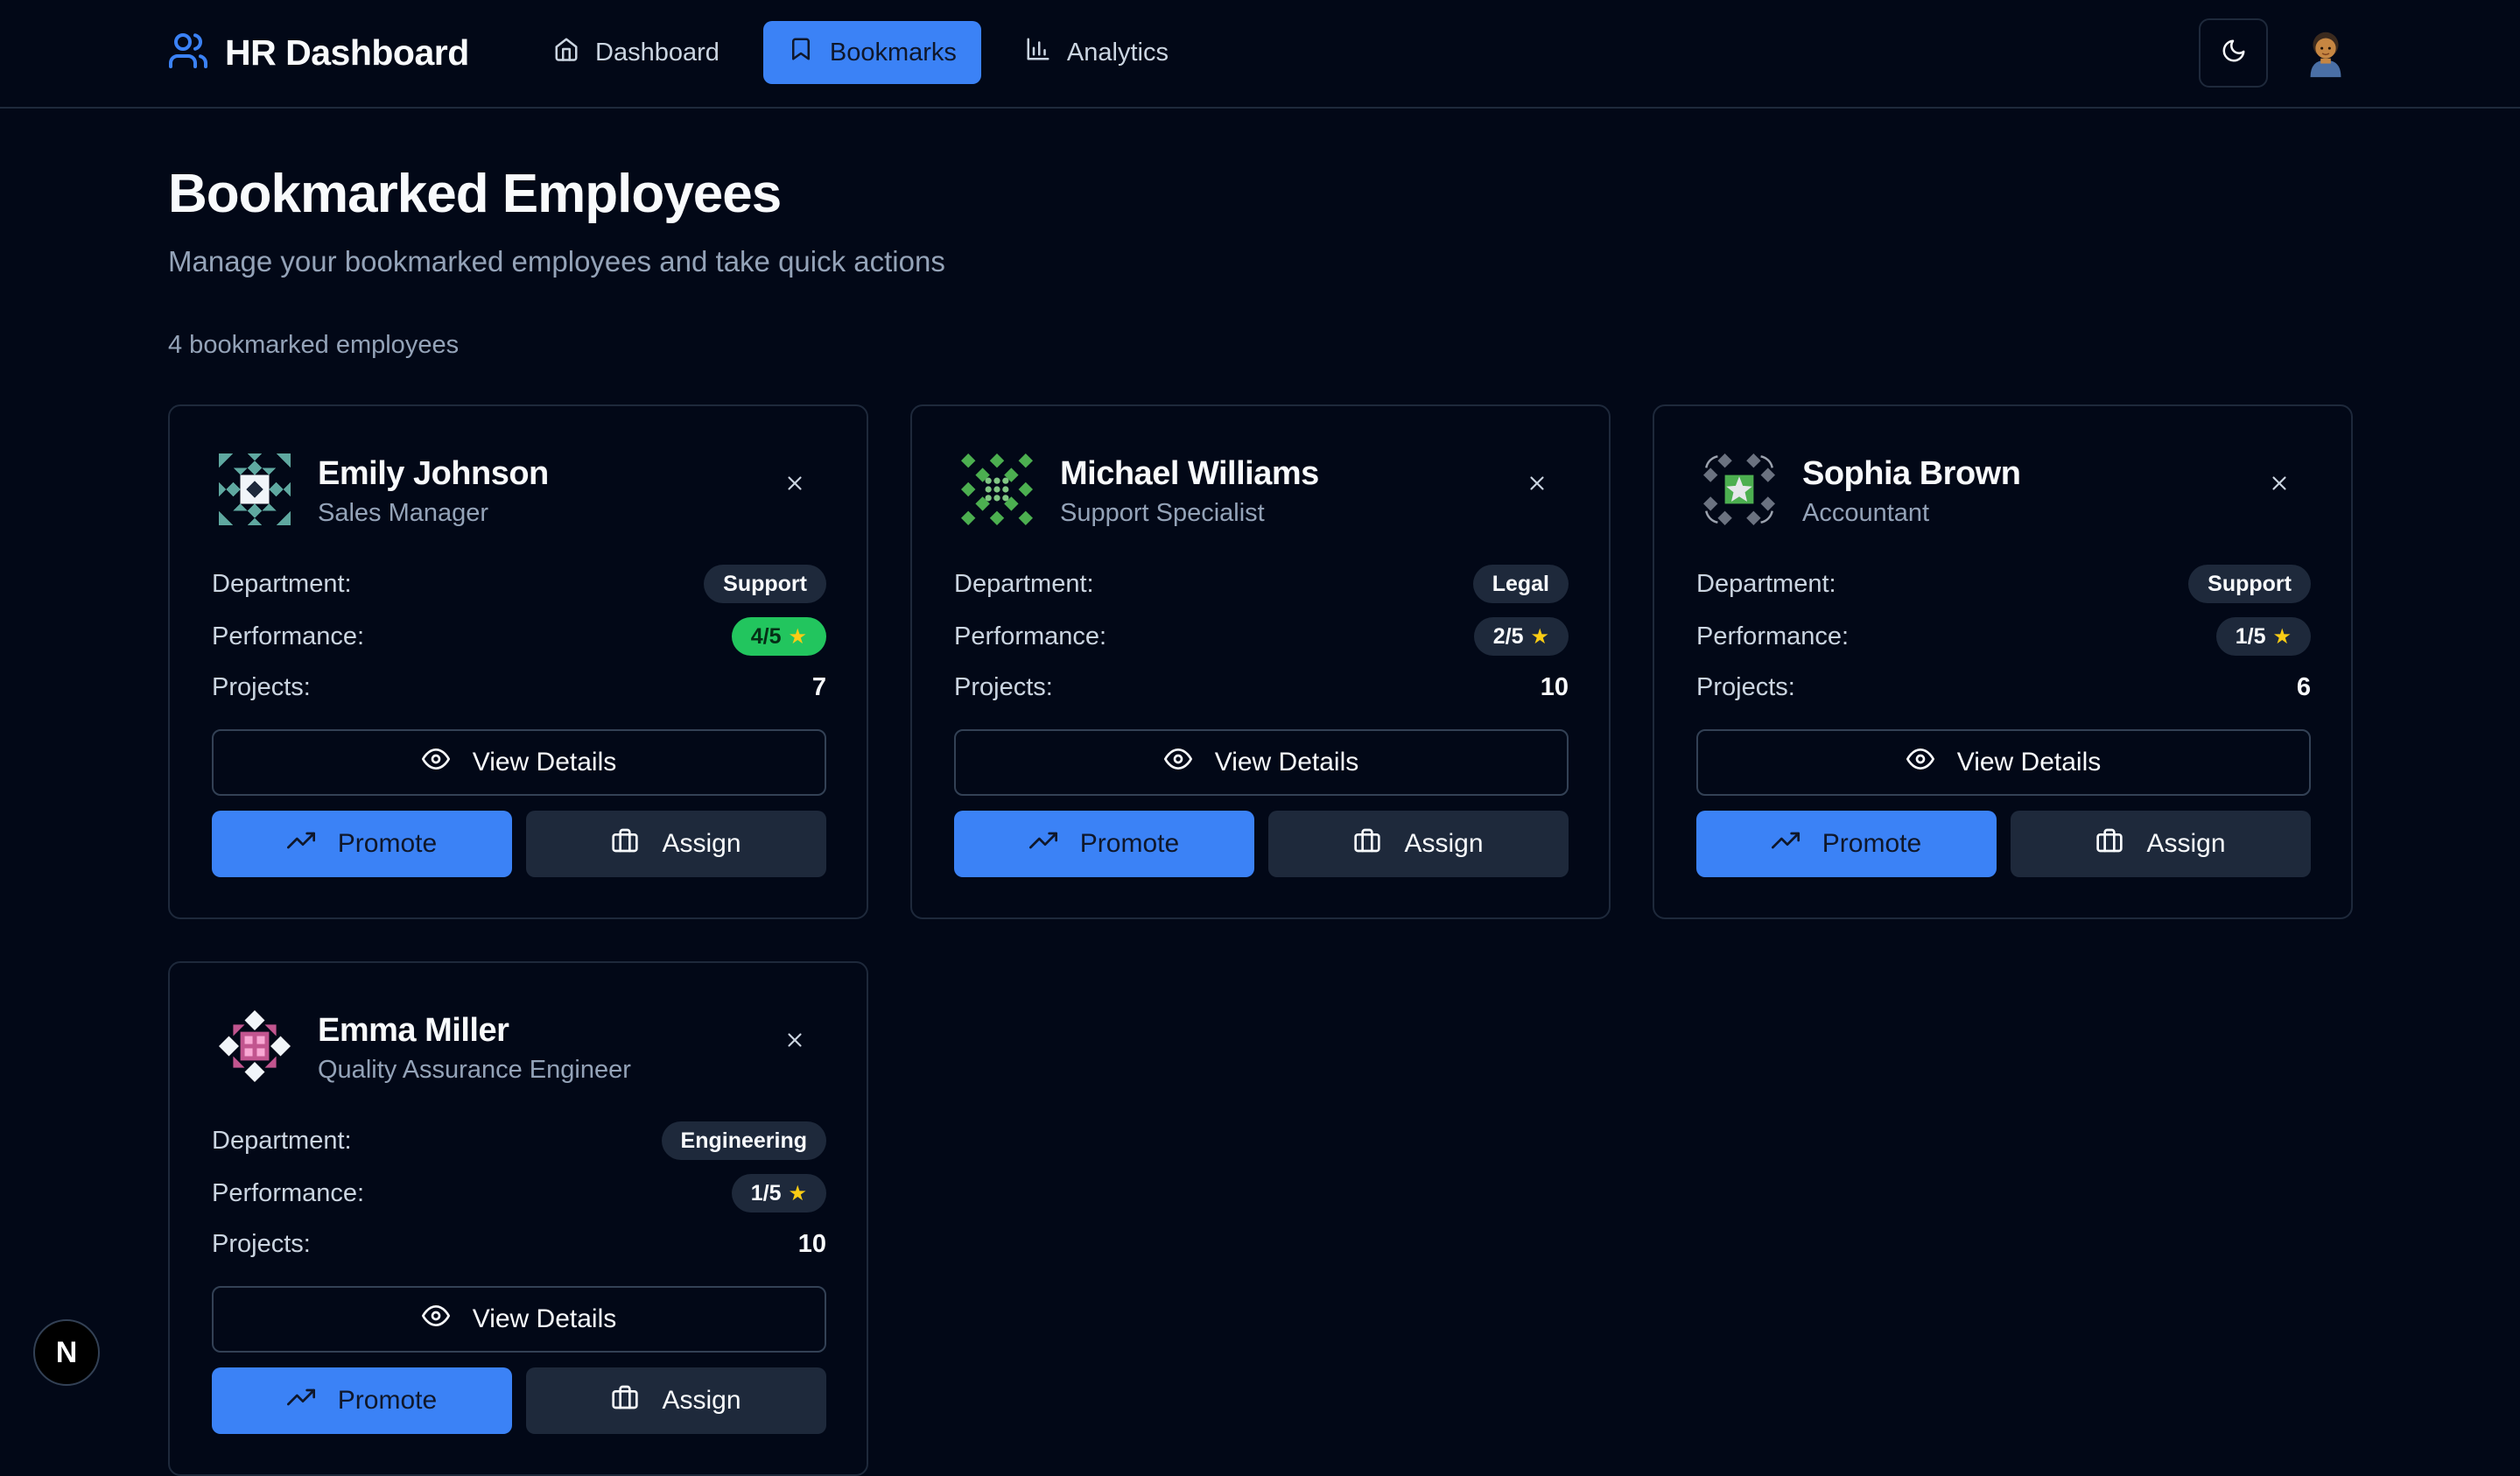 This screenshot has width=2520, height=1476. I want to click on projects-value: 6, so click(2303, 686).